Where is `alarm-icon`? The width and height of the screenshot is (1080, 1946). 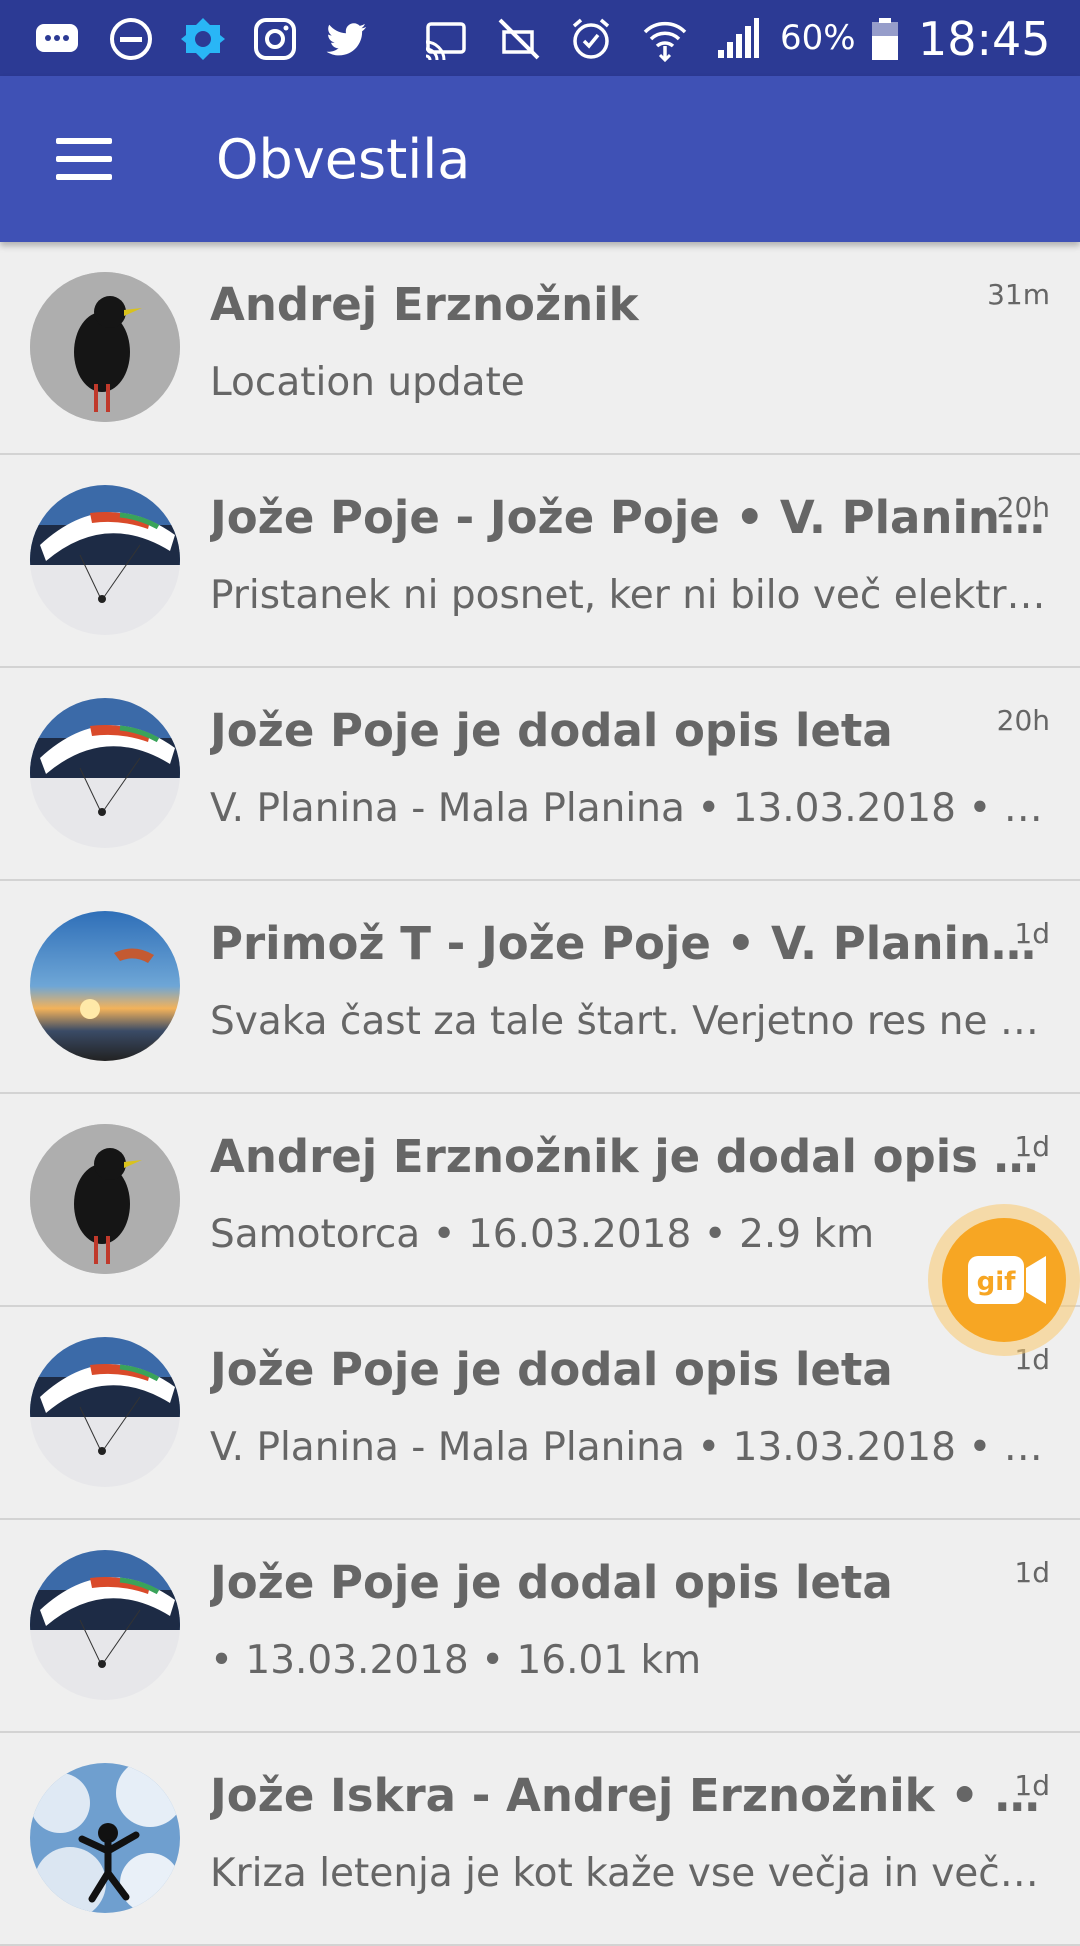
alarm-icon is located at coordinates (591, 39).